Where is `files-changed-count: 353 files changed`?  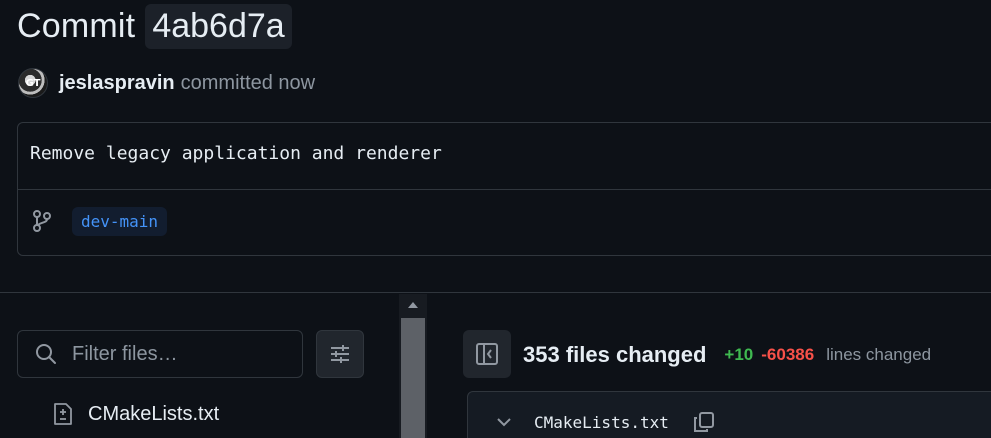
files-changed-count: 353 files changed is located at coordinates (615, 354).